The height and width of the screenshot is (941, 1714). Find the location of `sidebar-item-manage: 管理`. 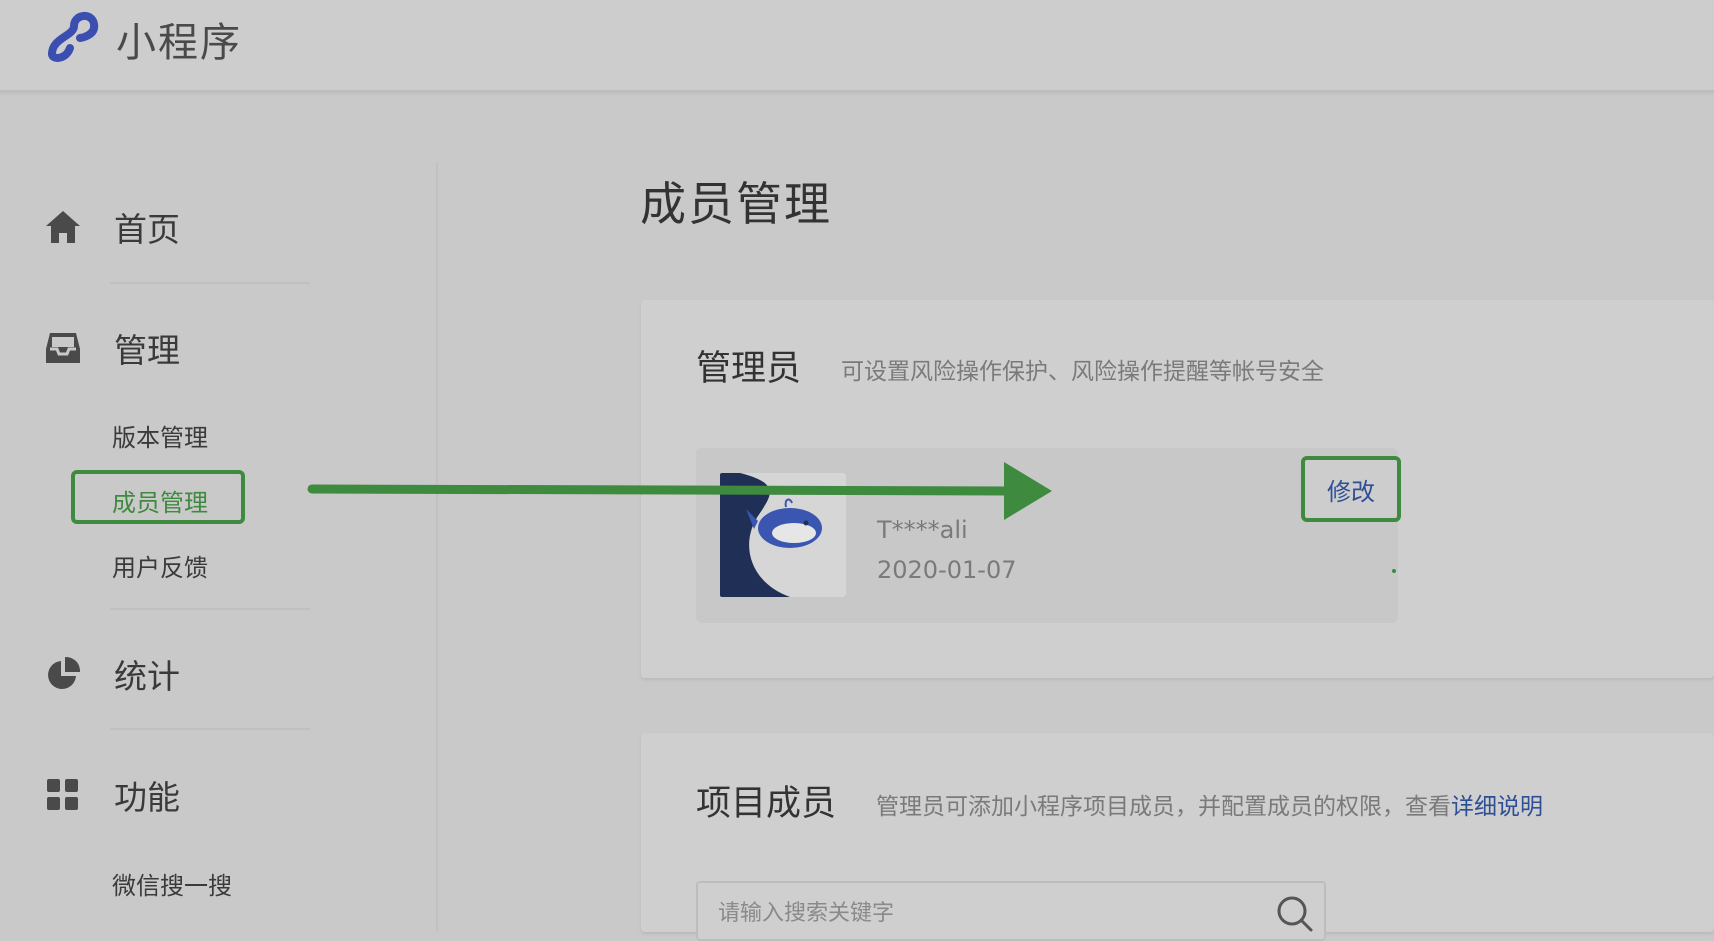

sidebar-item-manage: 管理 is located at coordinates (112, 348).